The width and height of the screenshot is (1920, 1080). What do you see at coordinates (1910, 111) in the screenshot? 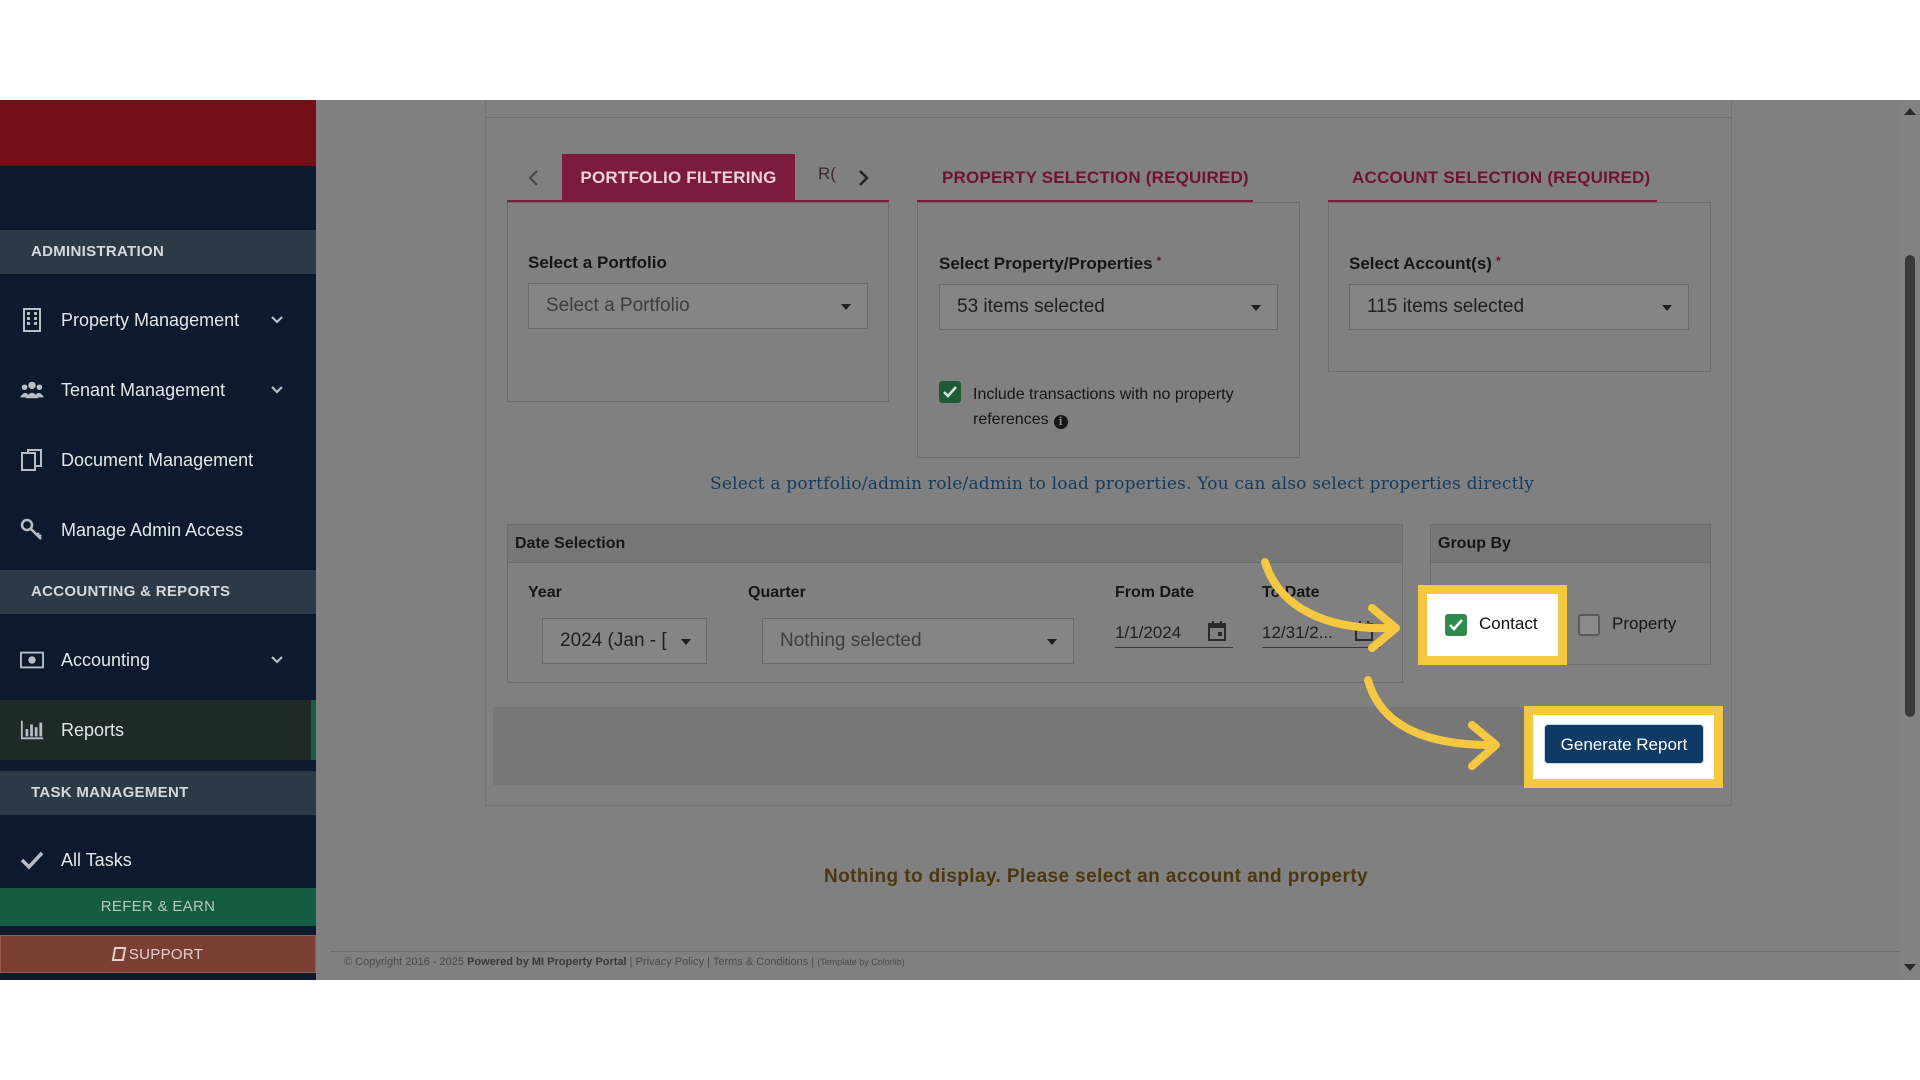
I see `scroll-up-icon` at bounding box center [1910, 111].